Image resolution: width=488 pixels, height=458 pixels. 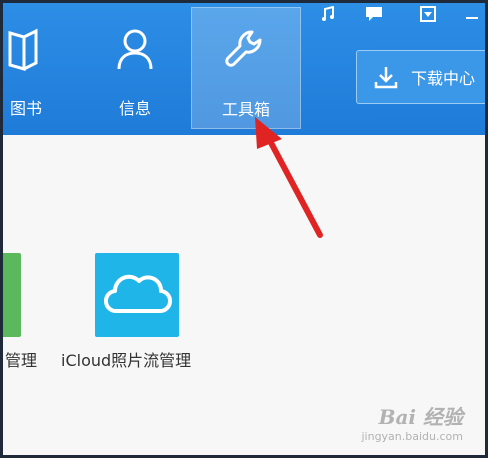 What do you see at coordinates (289, 177) in the screenshot?
I see `annotation-arrow` at bounding box center [289, 177].